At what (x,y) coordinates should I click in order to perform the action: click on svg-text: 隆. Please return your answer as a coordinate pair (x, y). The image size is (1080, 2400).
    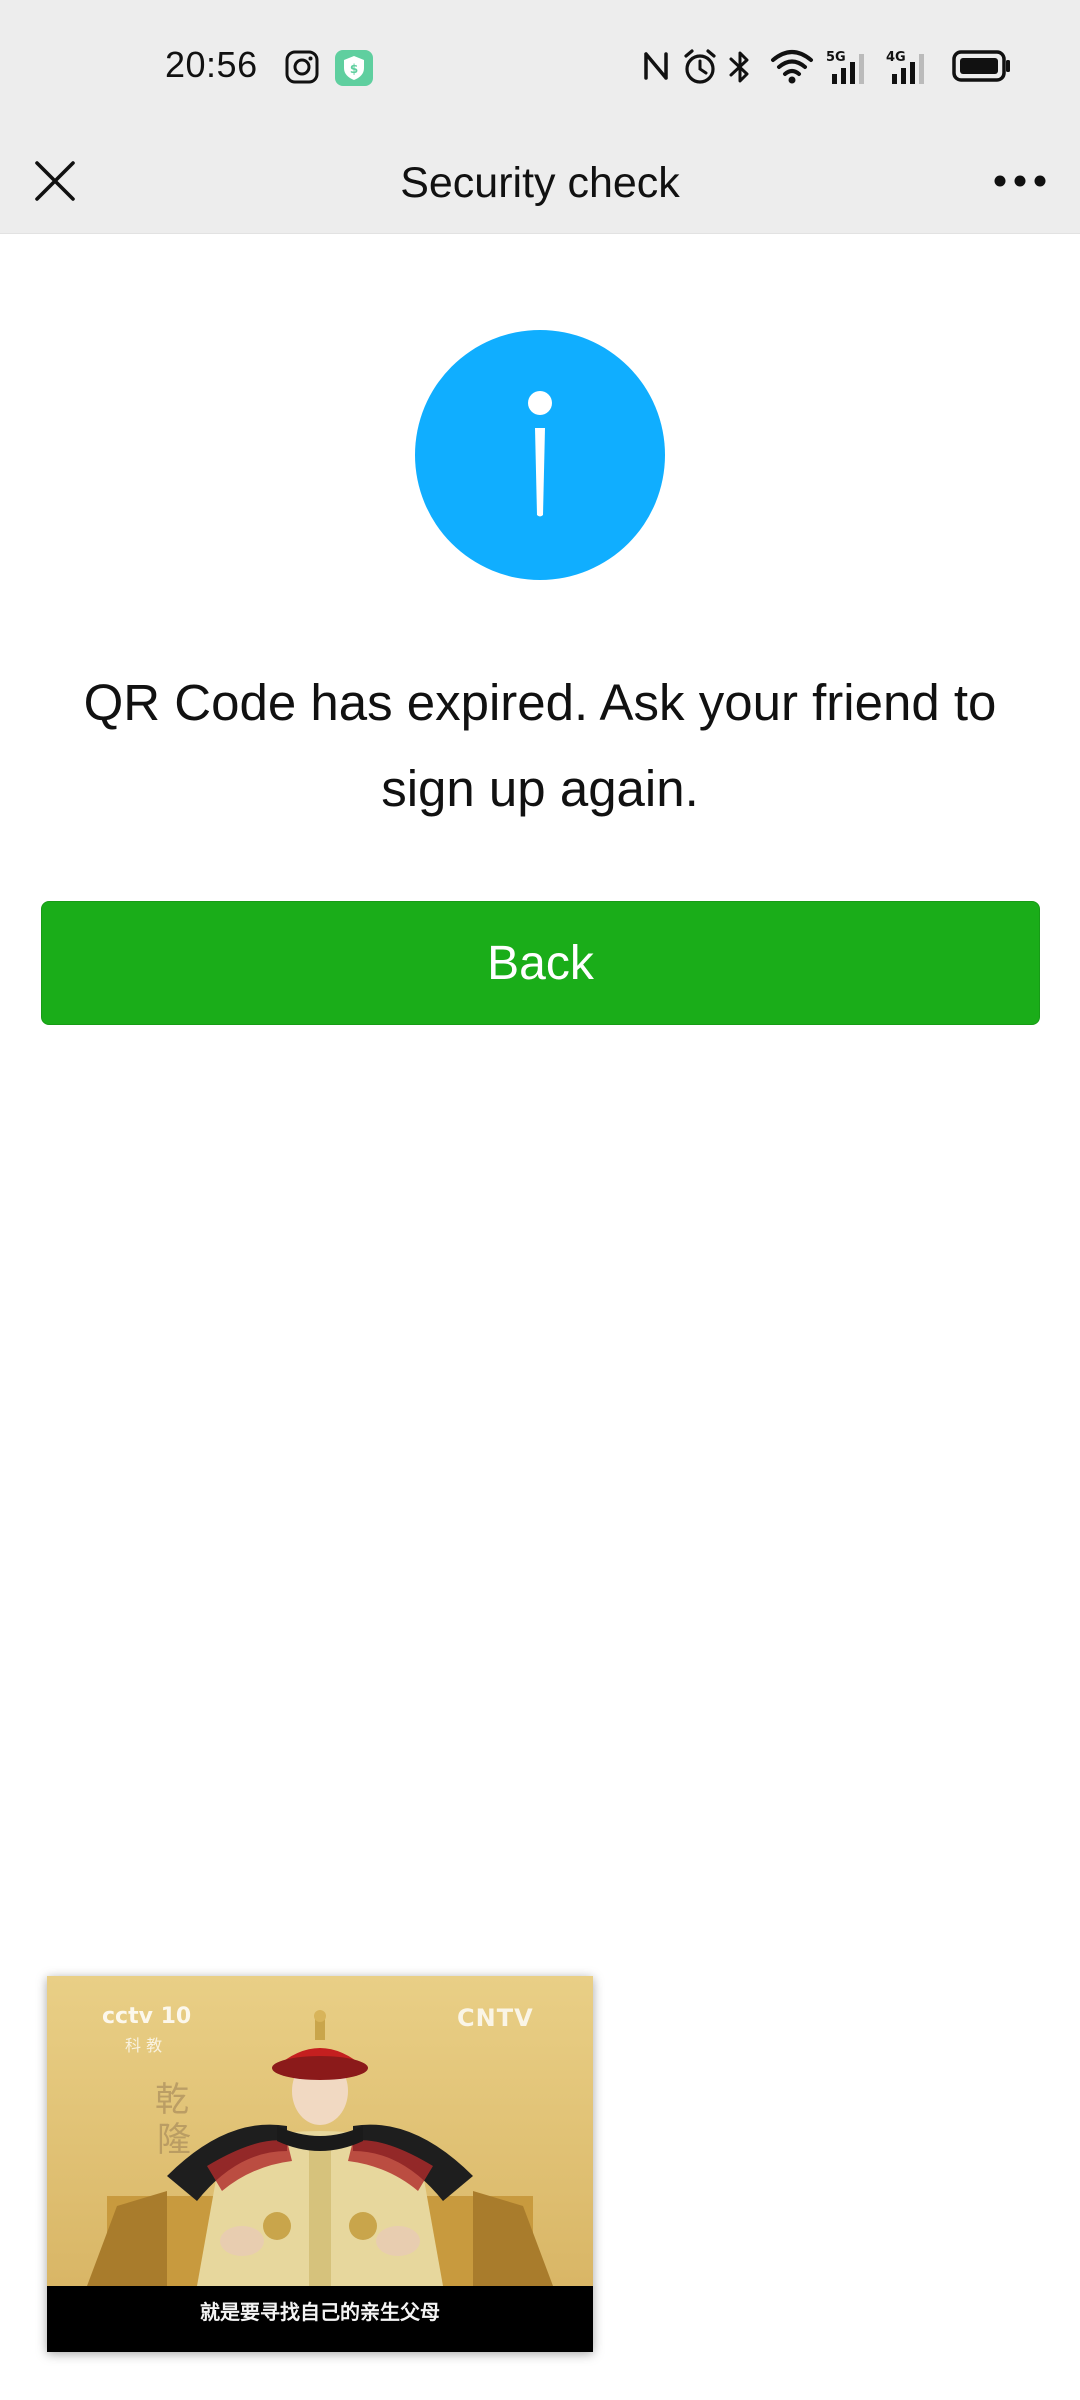
    Looking at the image, I should click on (174, 2140).